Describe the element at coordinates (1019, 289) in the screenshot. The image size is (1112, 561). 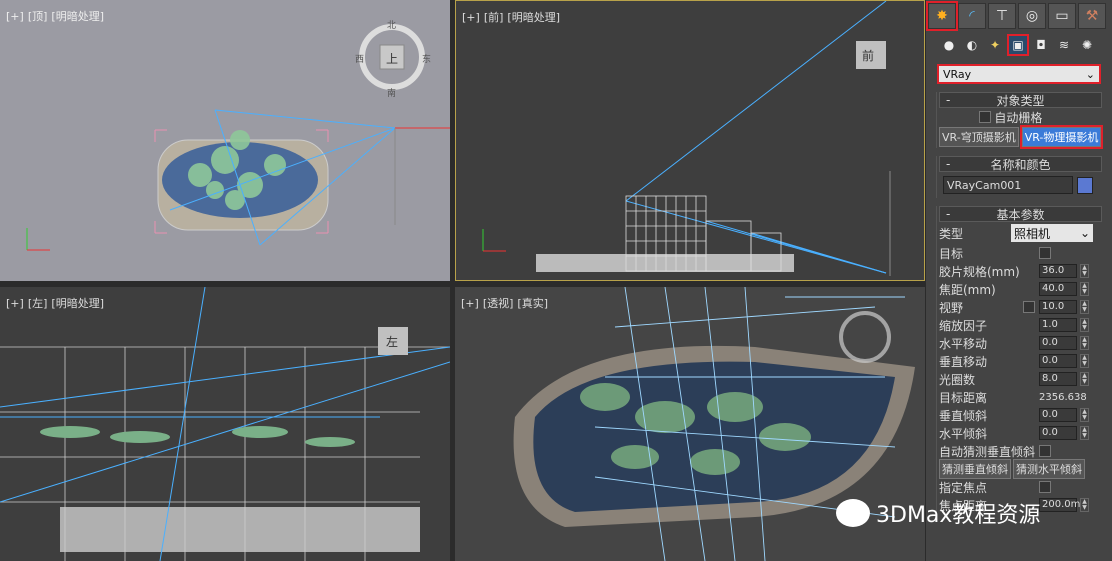
I see `param-row: 焦距(mm) 40.0 ▲ ▼` at that location.